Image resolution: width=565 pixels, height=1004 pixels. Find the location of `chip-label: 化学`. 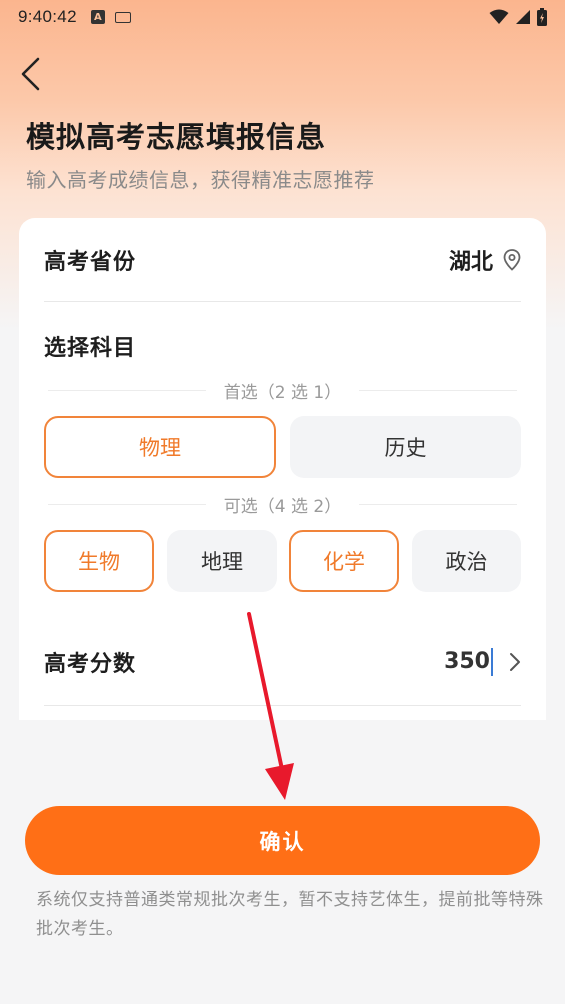

chip-label: 化学 is located at coordinates (344, 562).